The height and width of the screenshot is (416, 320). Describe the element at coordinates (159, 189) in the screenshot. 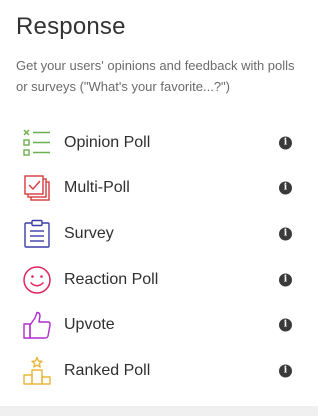

I see `list-item-multi-poll: Multi-Poll i` at that location.